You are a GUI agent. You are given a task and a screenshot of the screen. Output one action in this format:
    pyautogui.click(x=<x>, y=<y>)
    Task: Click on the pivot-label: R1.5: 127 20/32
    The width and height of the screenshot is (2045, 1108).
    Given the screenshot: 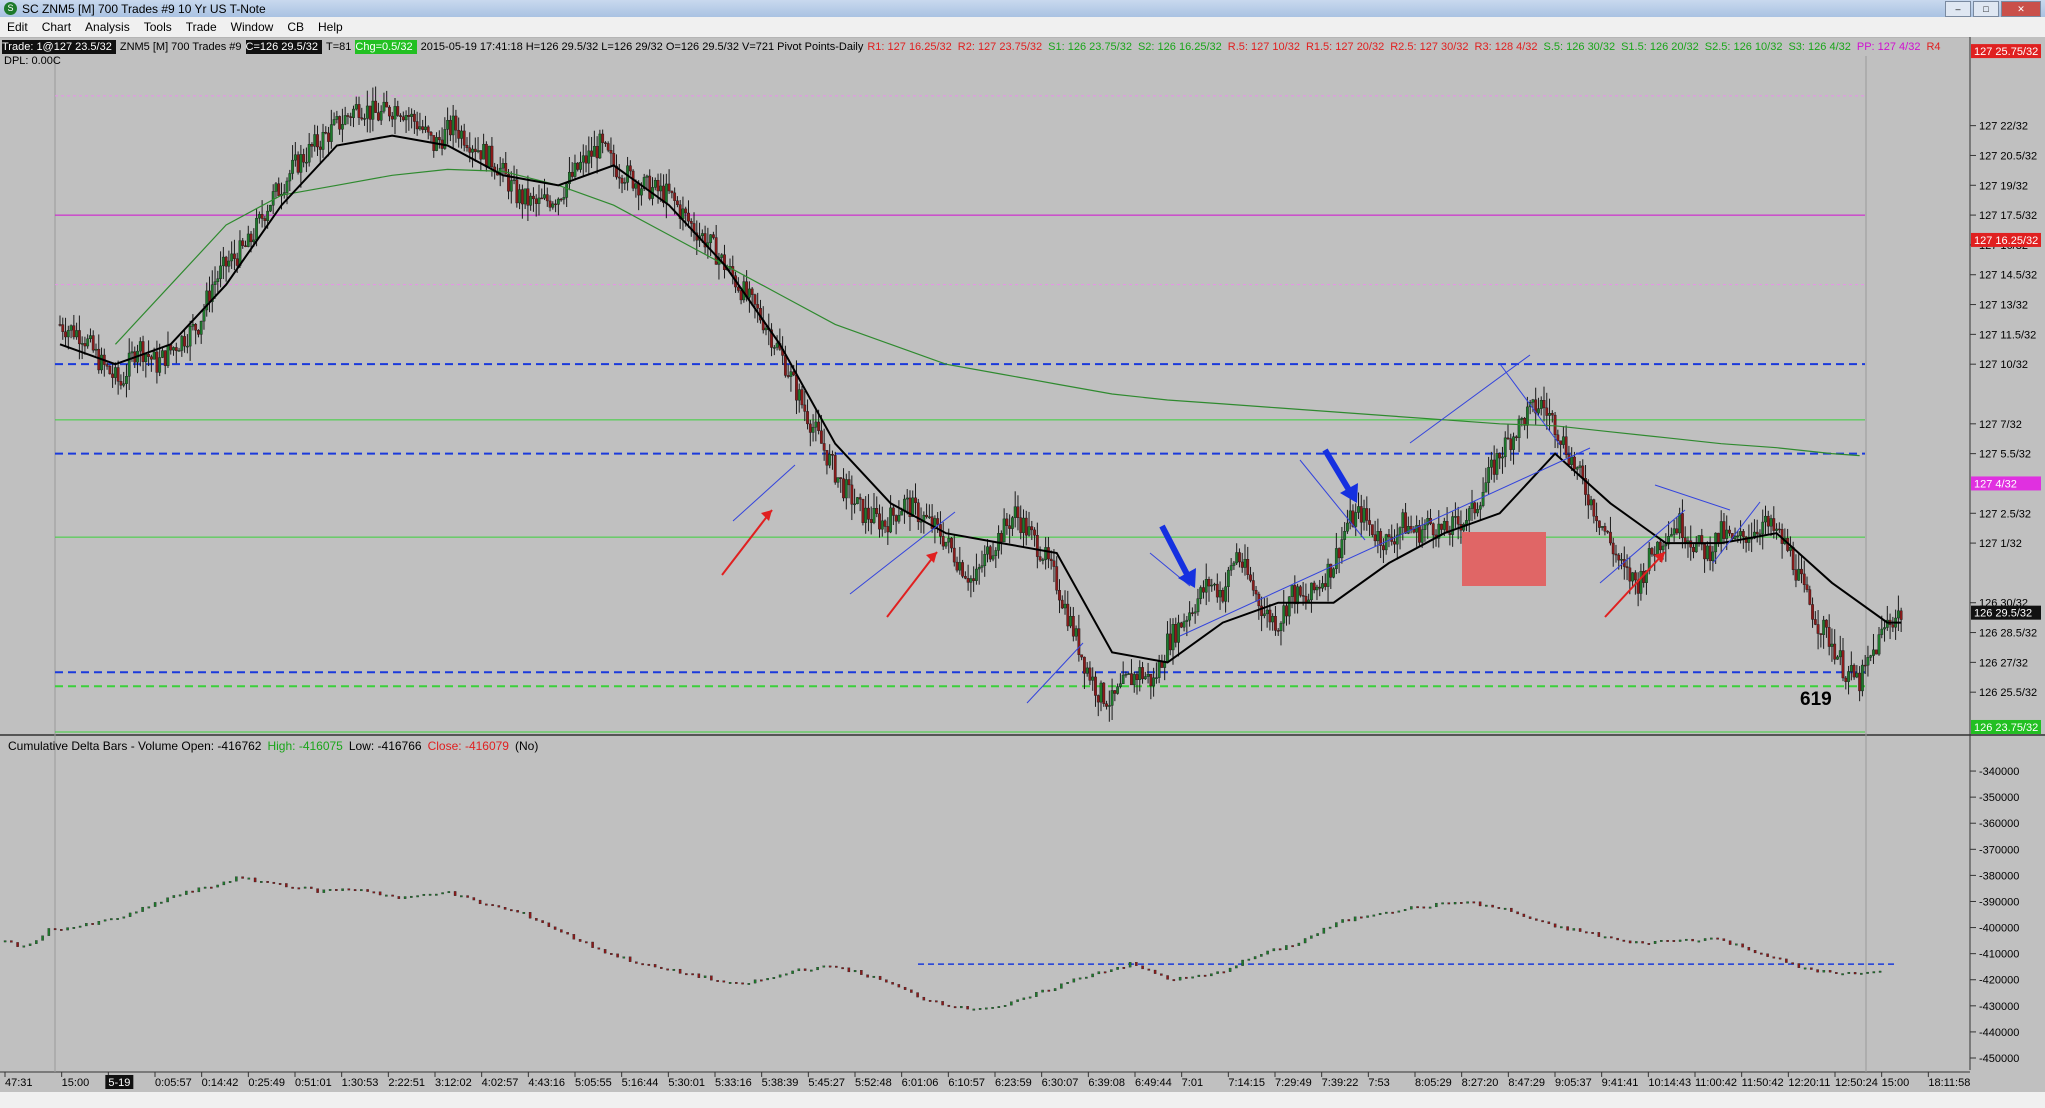 What is the action you would take?
    pyautogui.click(x=1345, y=47)
    